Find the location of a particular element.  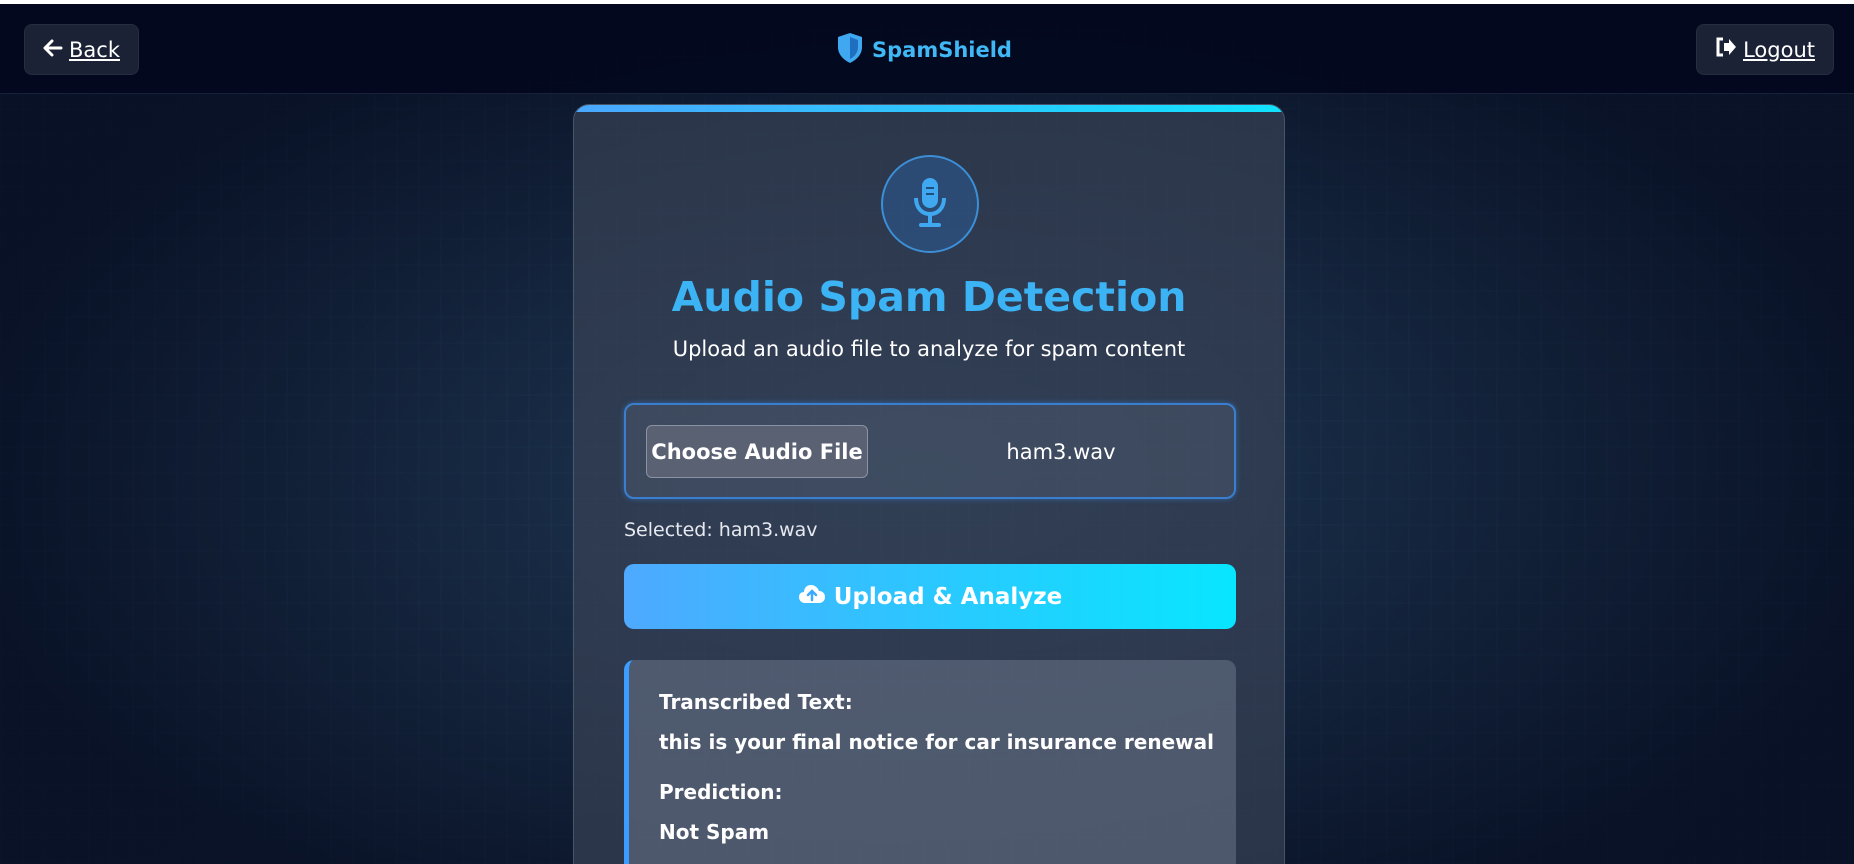

chosen-file-name: ham3.wav is located at coordinates (1061, 451).